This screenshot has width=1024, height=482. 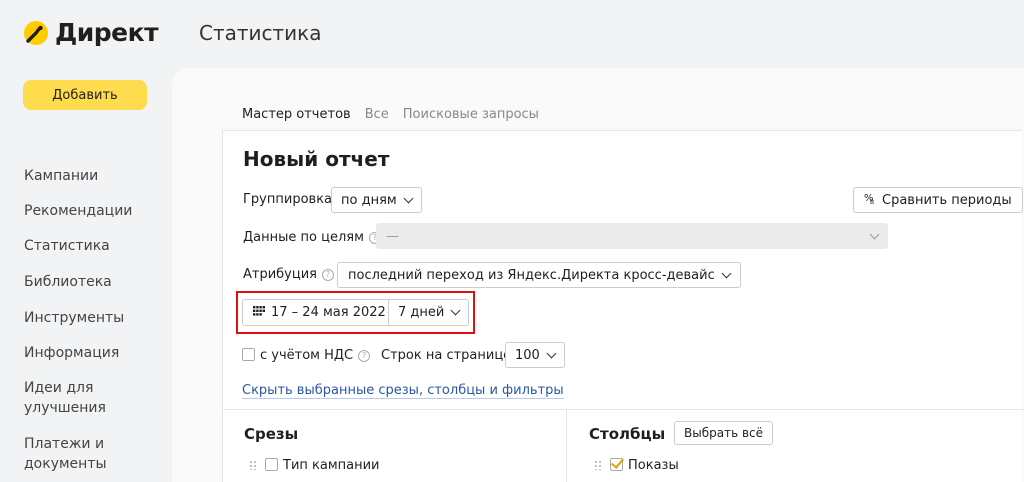 I want to click on slice-checkbox, so click(x=271, y=464).